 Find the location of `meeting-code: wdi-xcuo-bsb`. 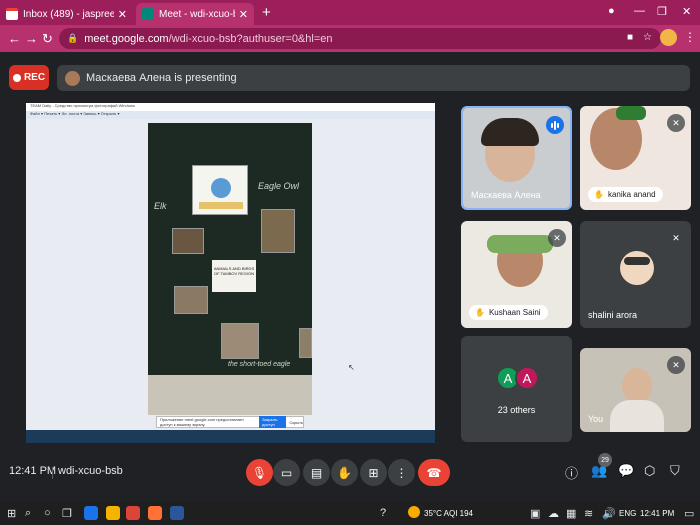

meeting-code: wdi-xcuo-bsb is located at coordinates (90, 471).